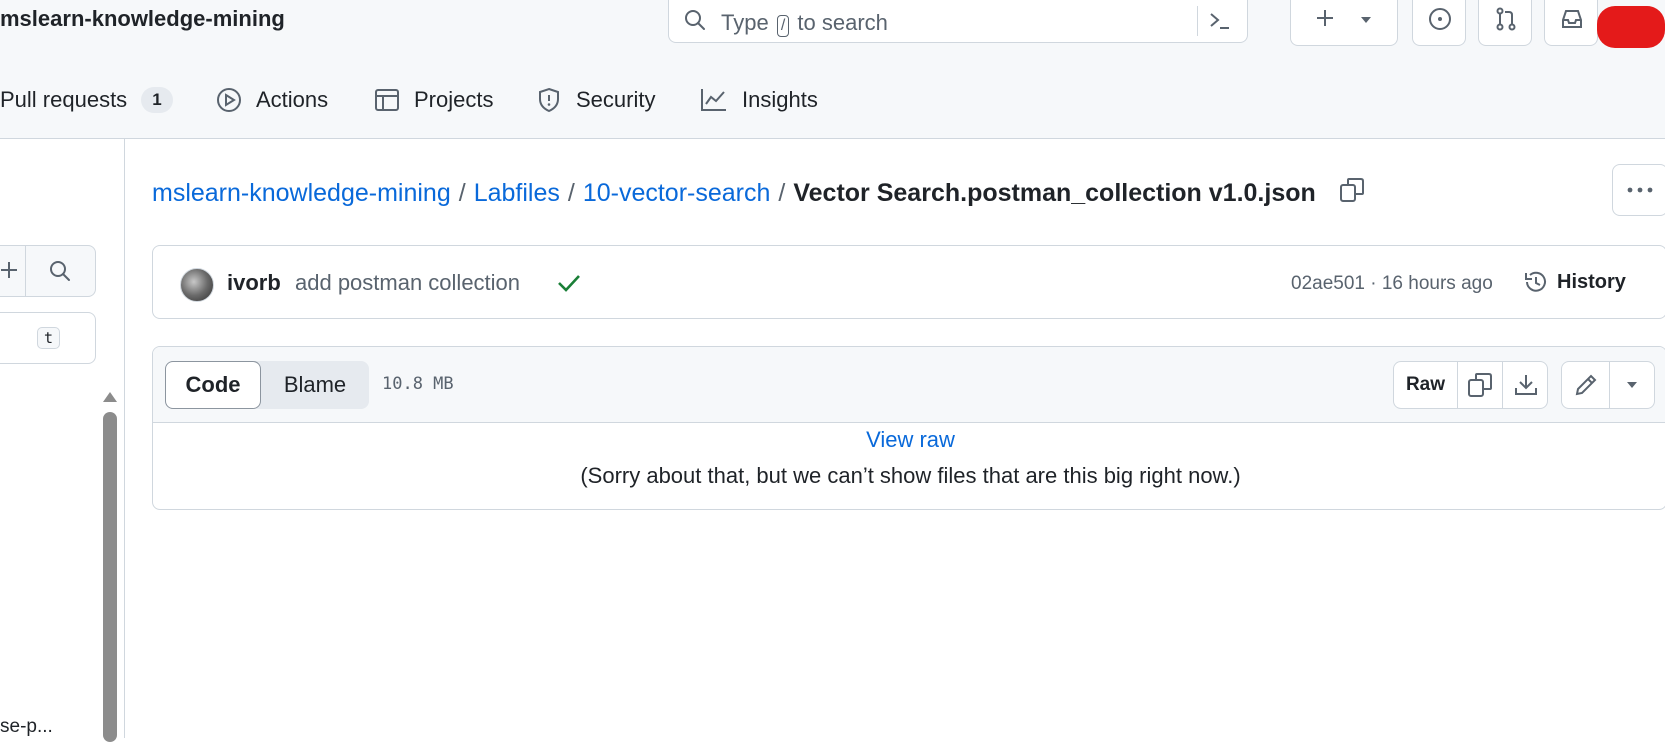 The width and height of the screenshot is (1665, 742). I want to click on scroll-up-arrow-icon, so click(110, 399).